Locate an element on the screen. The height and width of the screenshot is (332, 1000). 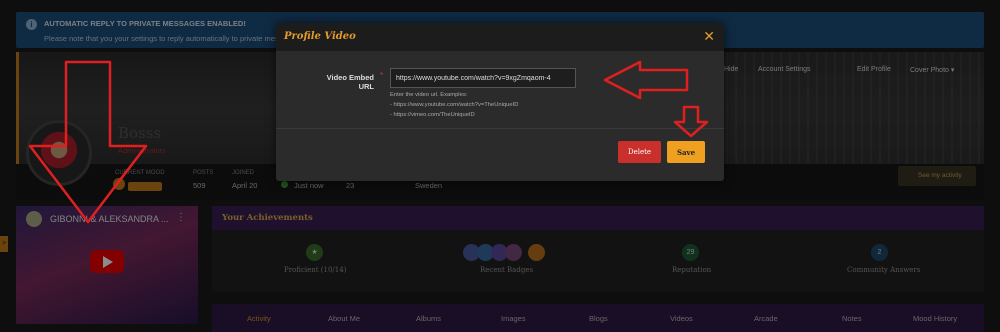
down-arrow-annotation is located at coordinates (88, 142).